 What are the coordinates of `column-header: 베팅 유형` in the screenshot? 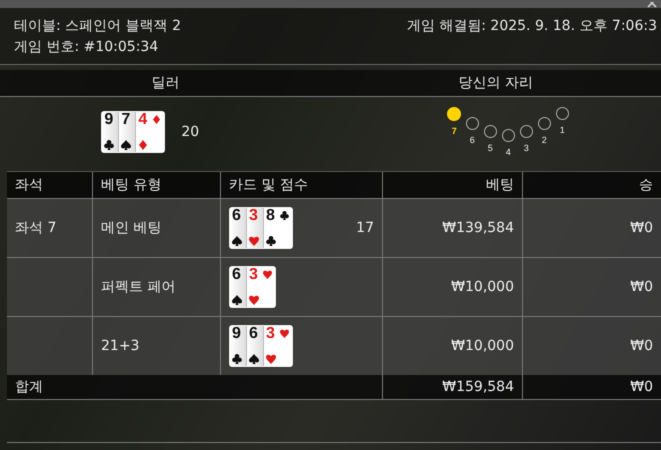 It's located at (131, 185).